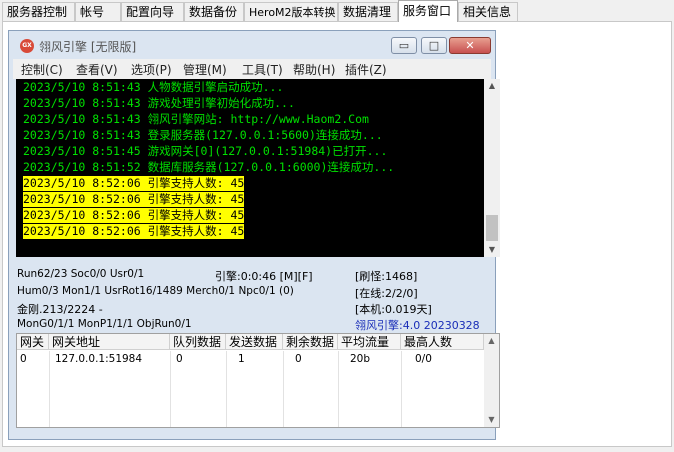 The width and height of the screenshot is (674, 452). I want to click on col-header-remaining: 剩余数据, so click(310, 342).